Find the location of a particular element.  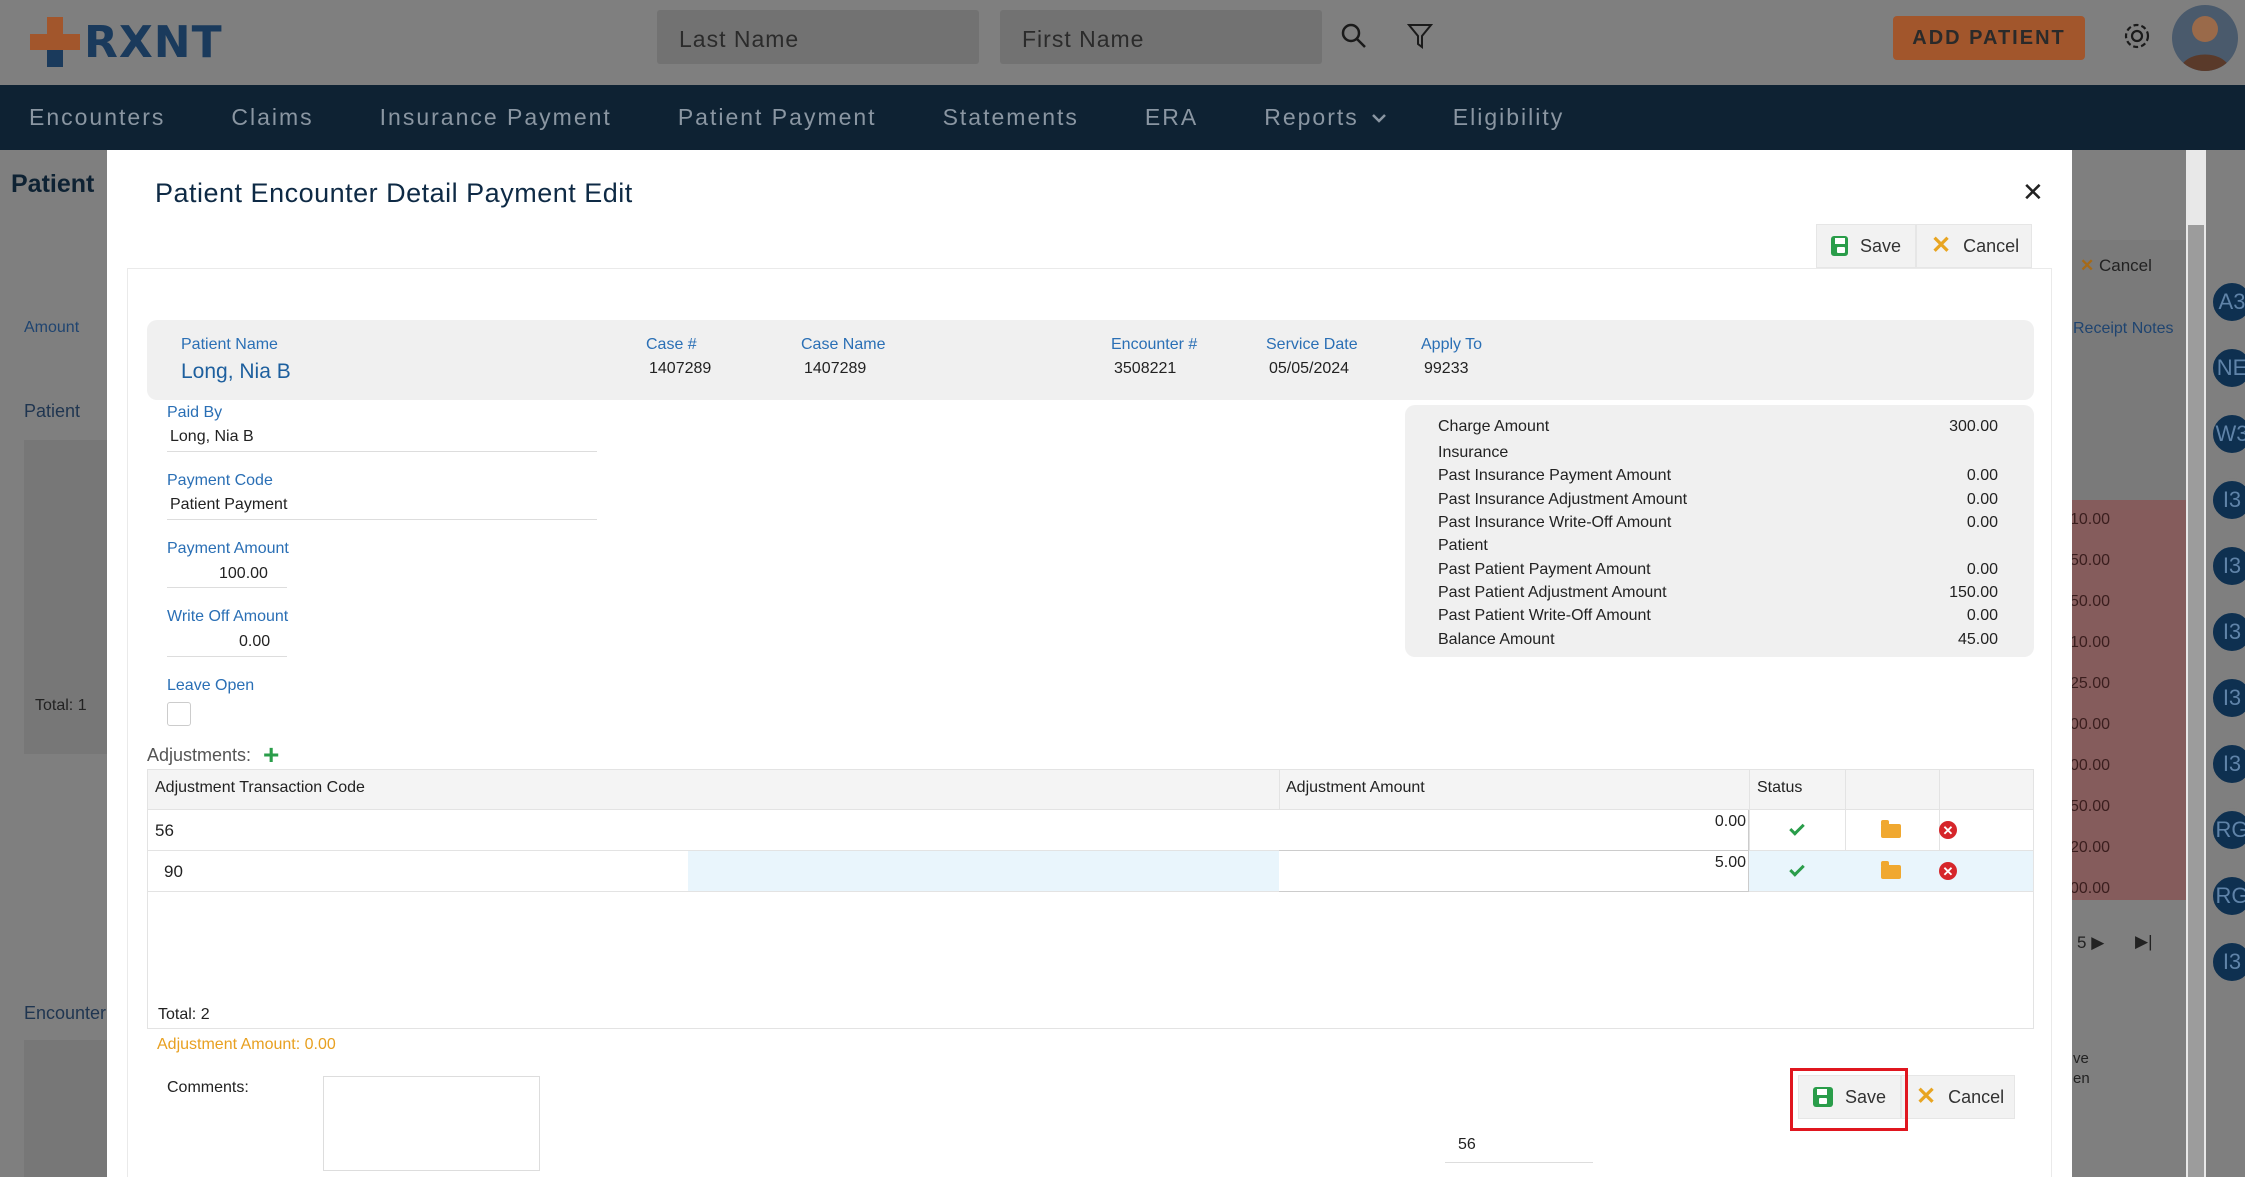

nav-statements: Statements is located at coordinates (1011, 117).